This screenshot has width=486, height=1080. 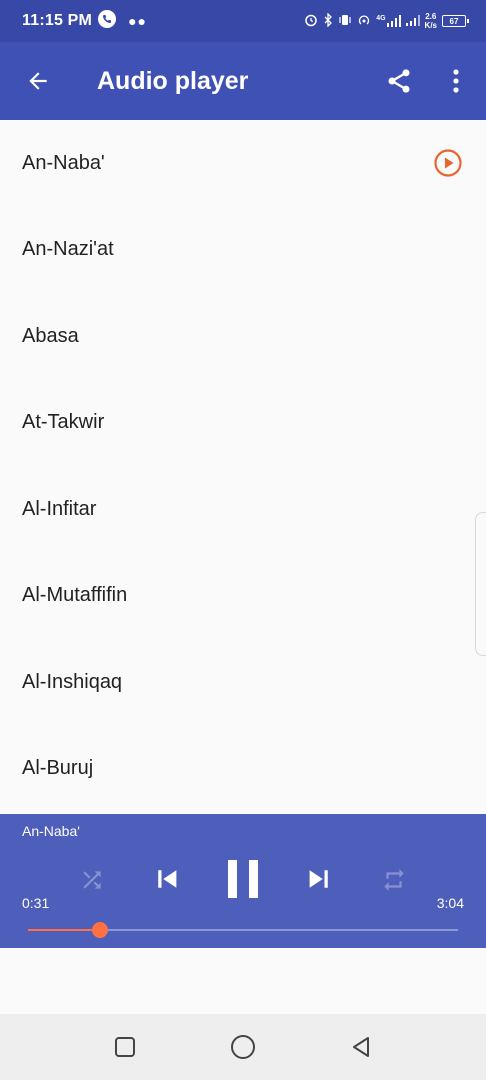 What do you see at coordinates (243, 250) in the screenshot?
I see `list-item: An-Nazi'at` at bounding box center [243, 250].